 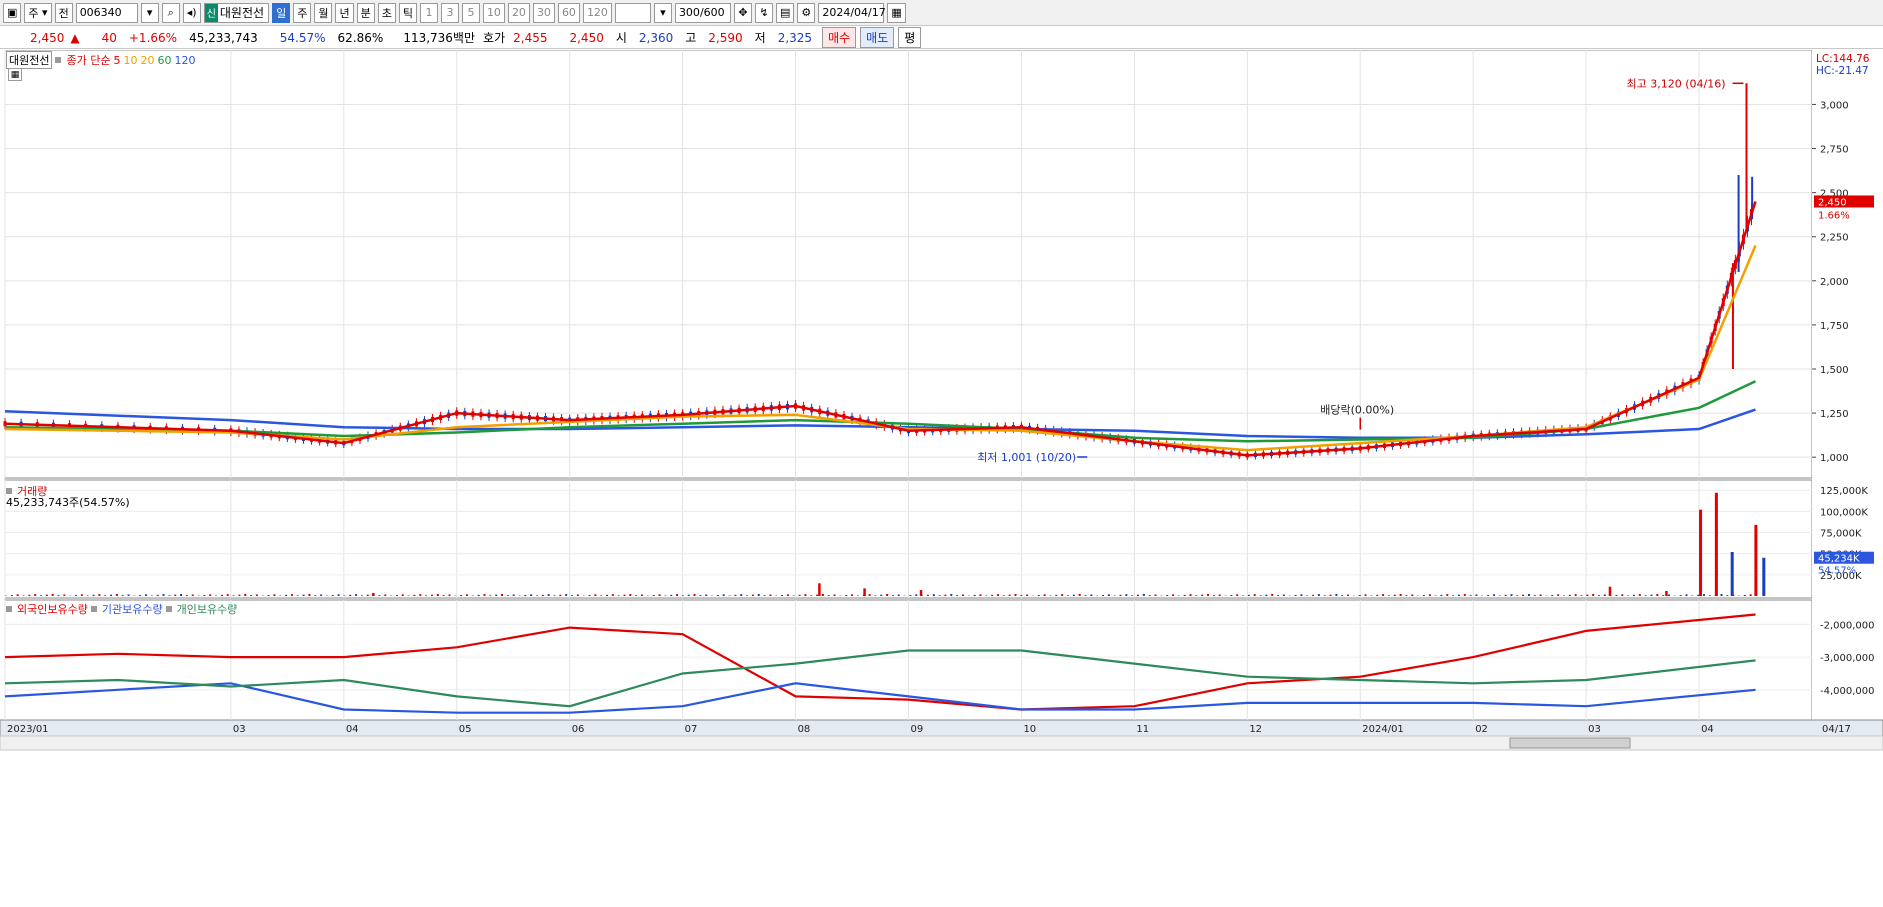 I want to click on interval-5: 5, so click(x=471, y=13).